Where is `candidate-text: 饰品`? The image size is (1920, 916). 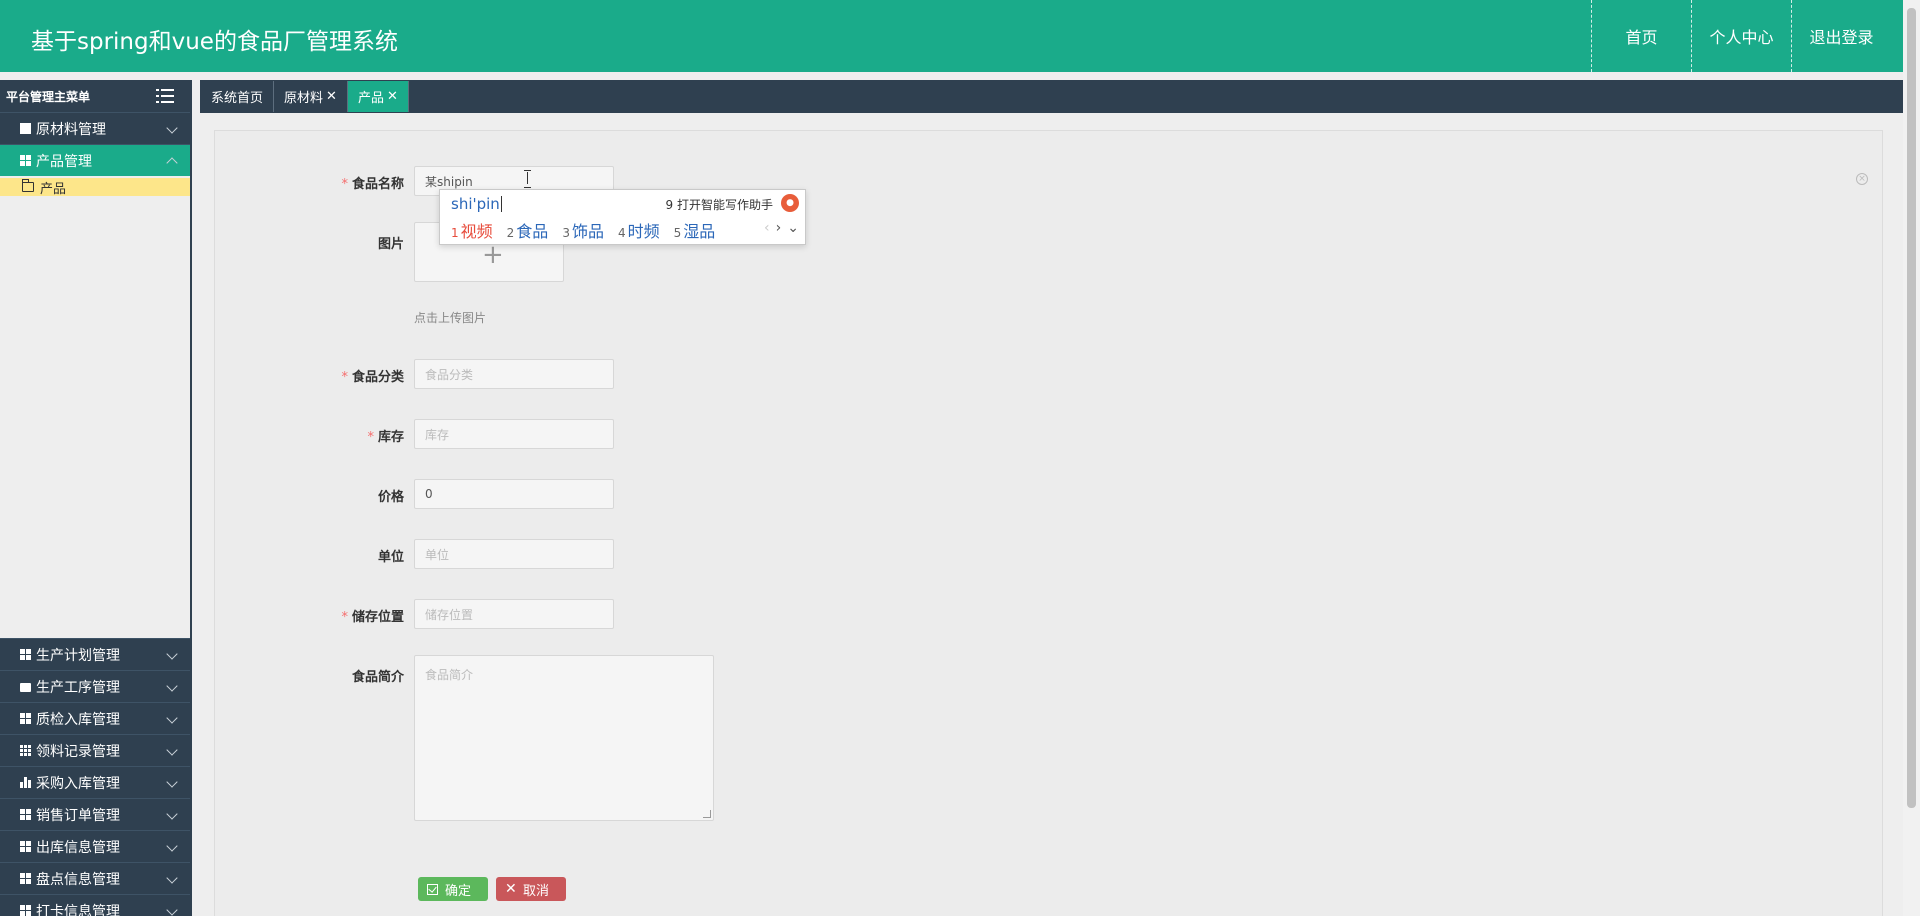
candidate-text: 饰品 is located at coordinates (587, 231).